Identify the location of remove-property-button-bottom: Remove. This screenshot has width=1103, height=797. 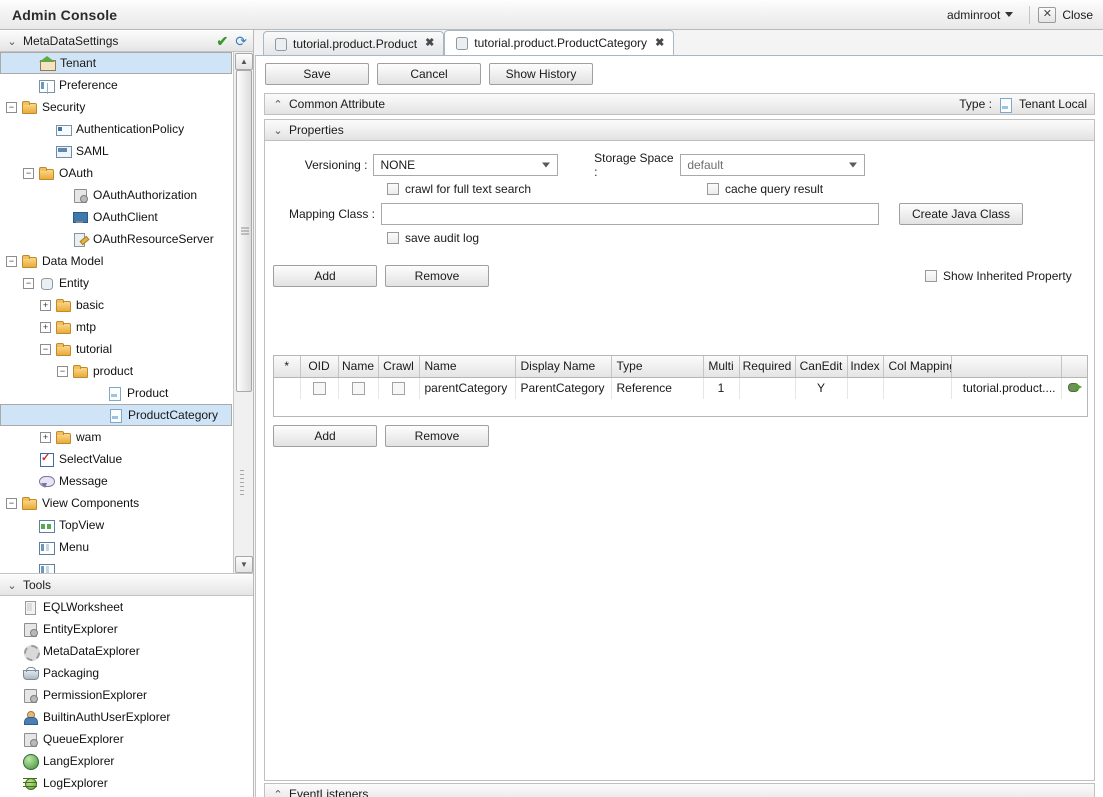
(437, 436).